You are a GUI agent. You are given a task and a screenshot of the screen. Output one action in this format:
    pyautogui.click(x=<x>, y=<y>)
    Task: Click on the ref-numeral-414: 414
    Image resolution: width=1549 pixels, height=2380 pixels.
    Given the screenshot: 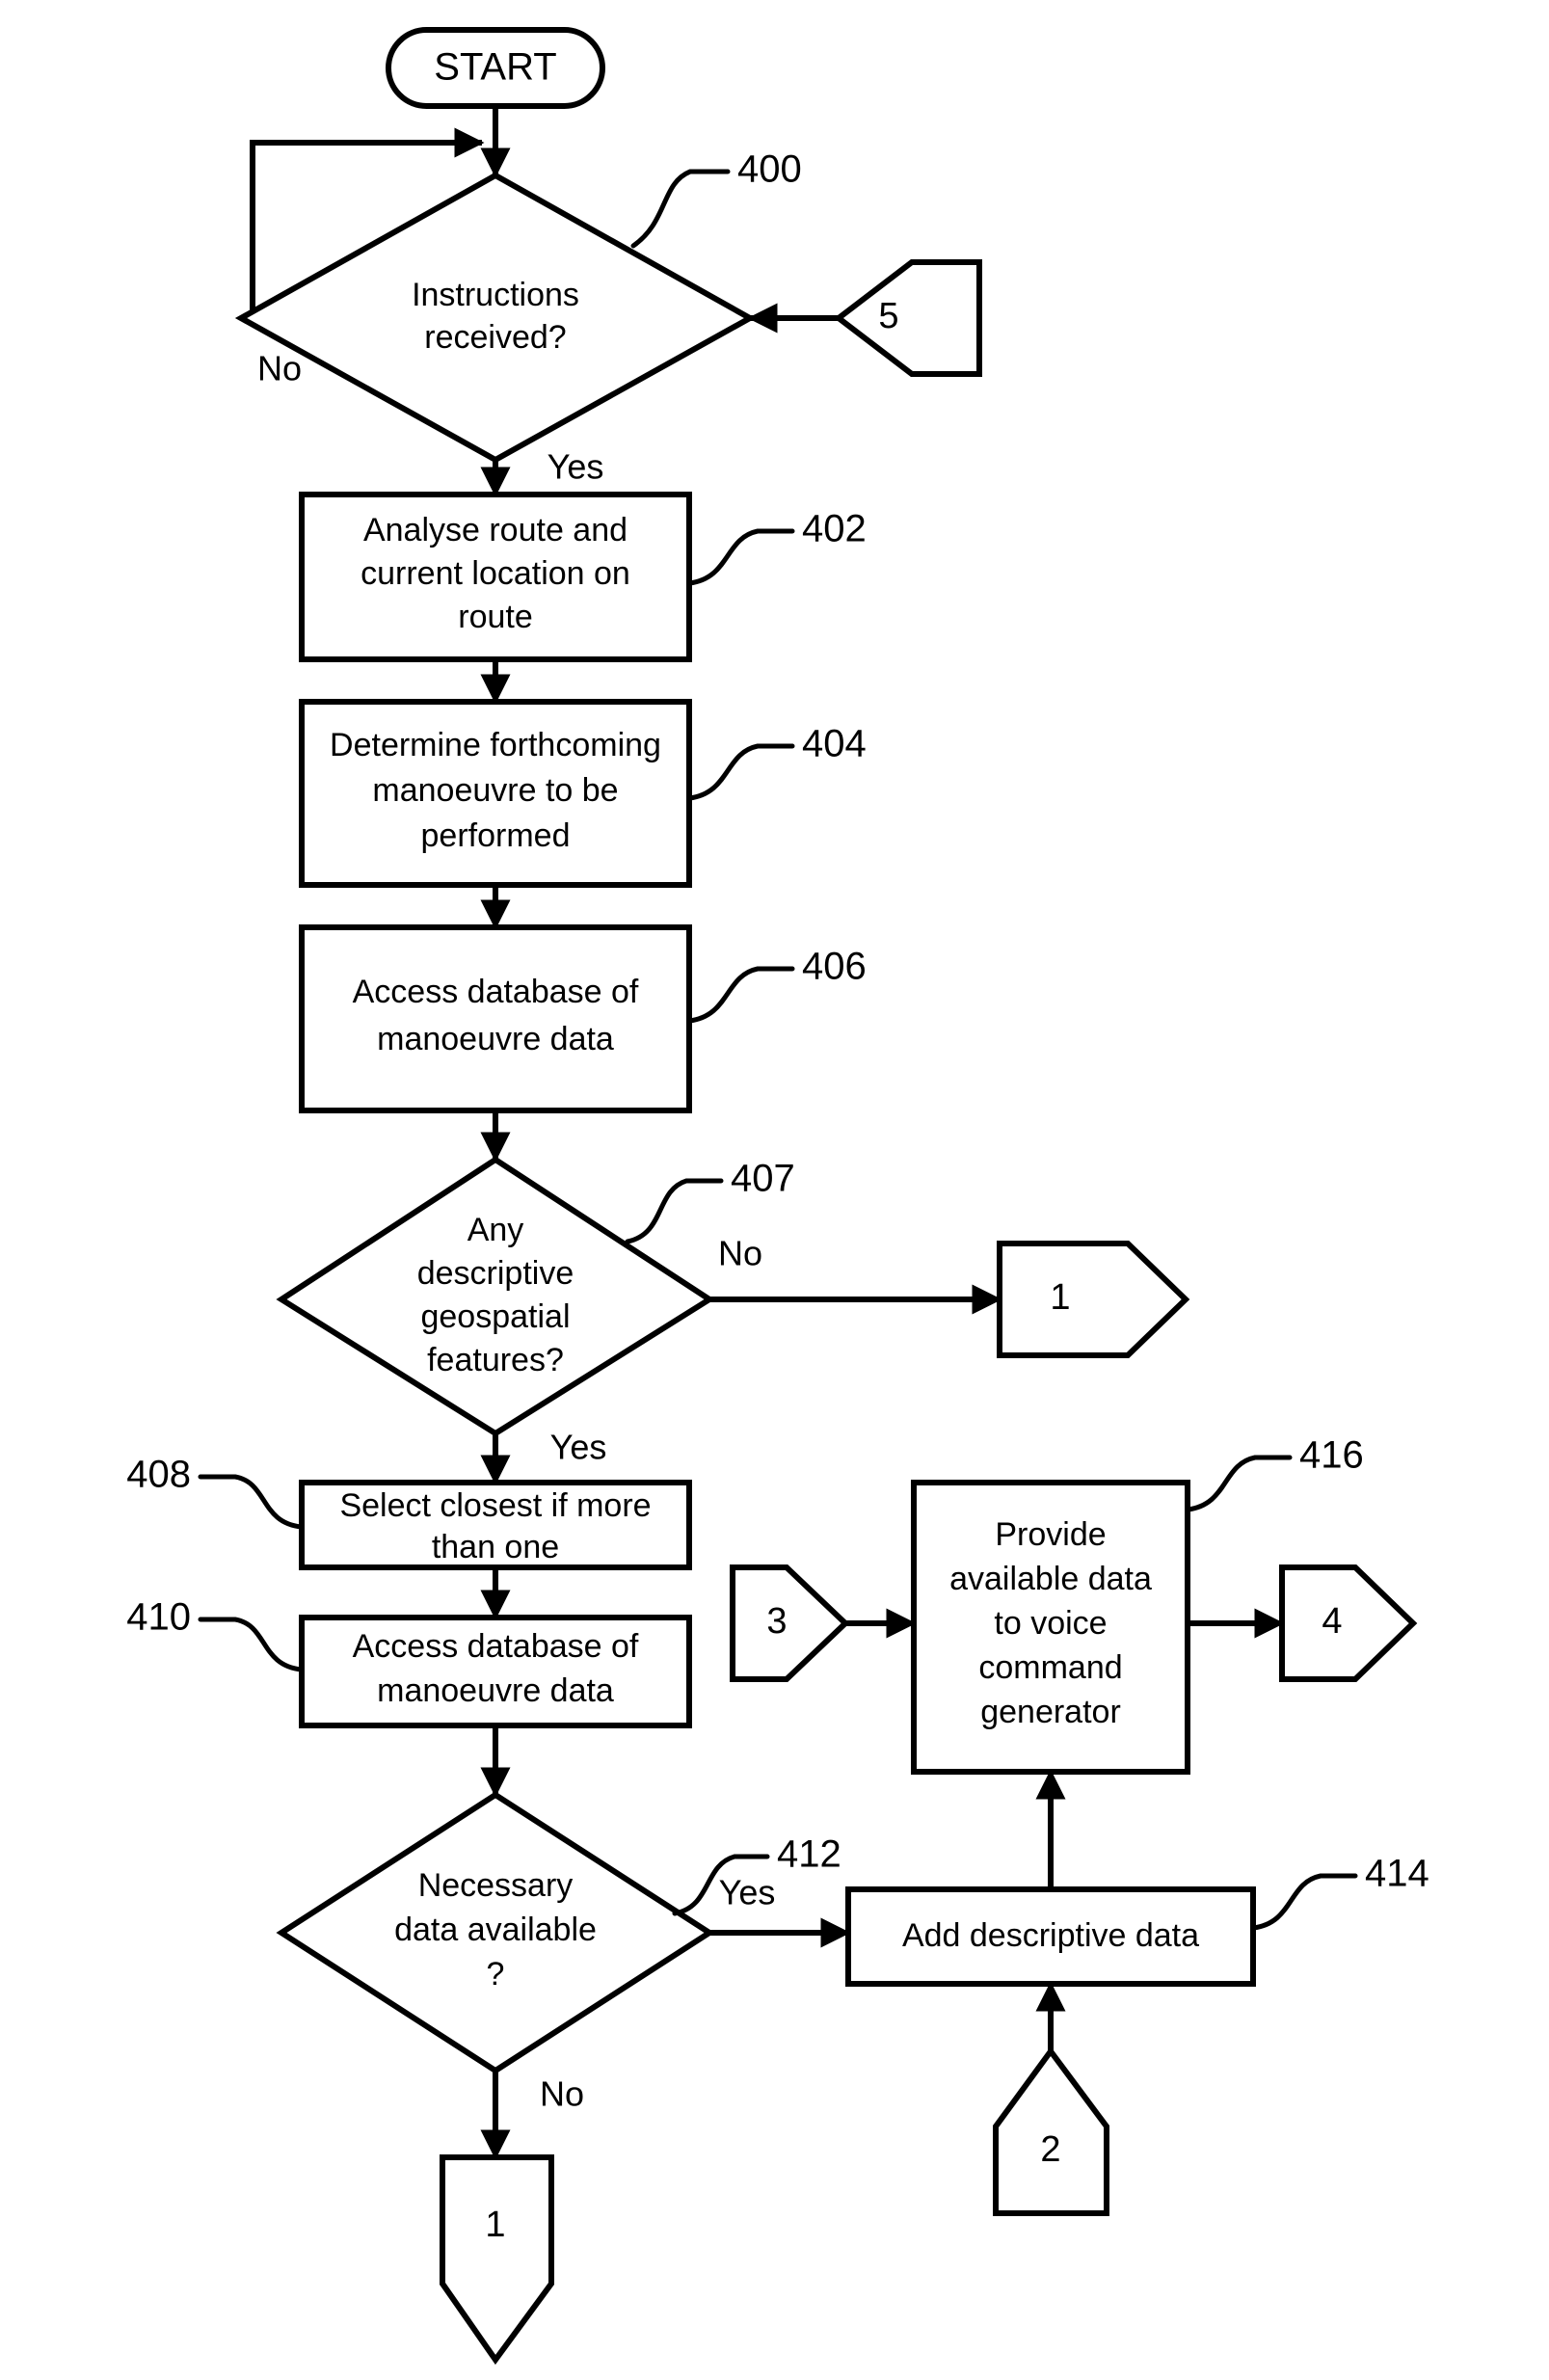 What is the action you would take?
    pyautogui.click(x=1397, y=1874)
    